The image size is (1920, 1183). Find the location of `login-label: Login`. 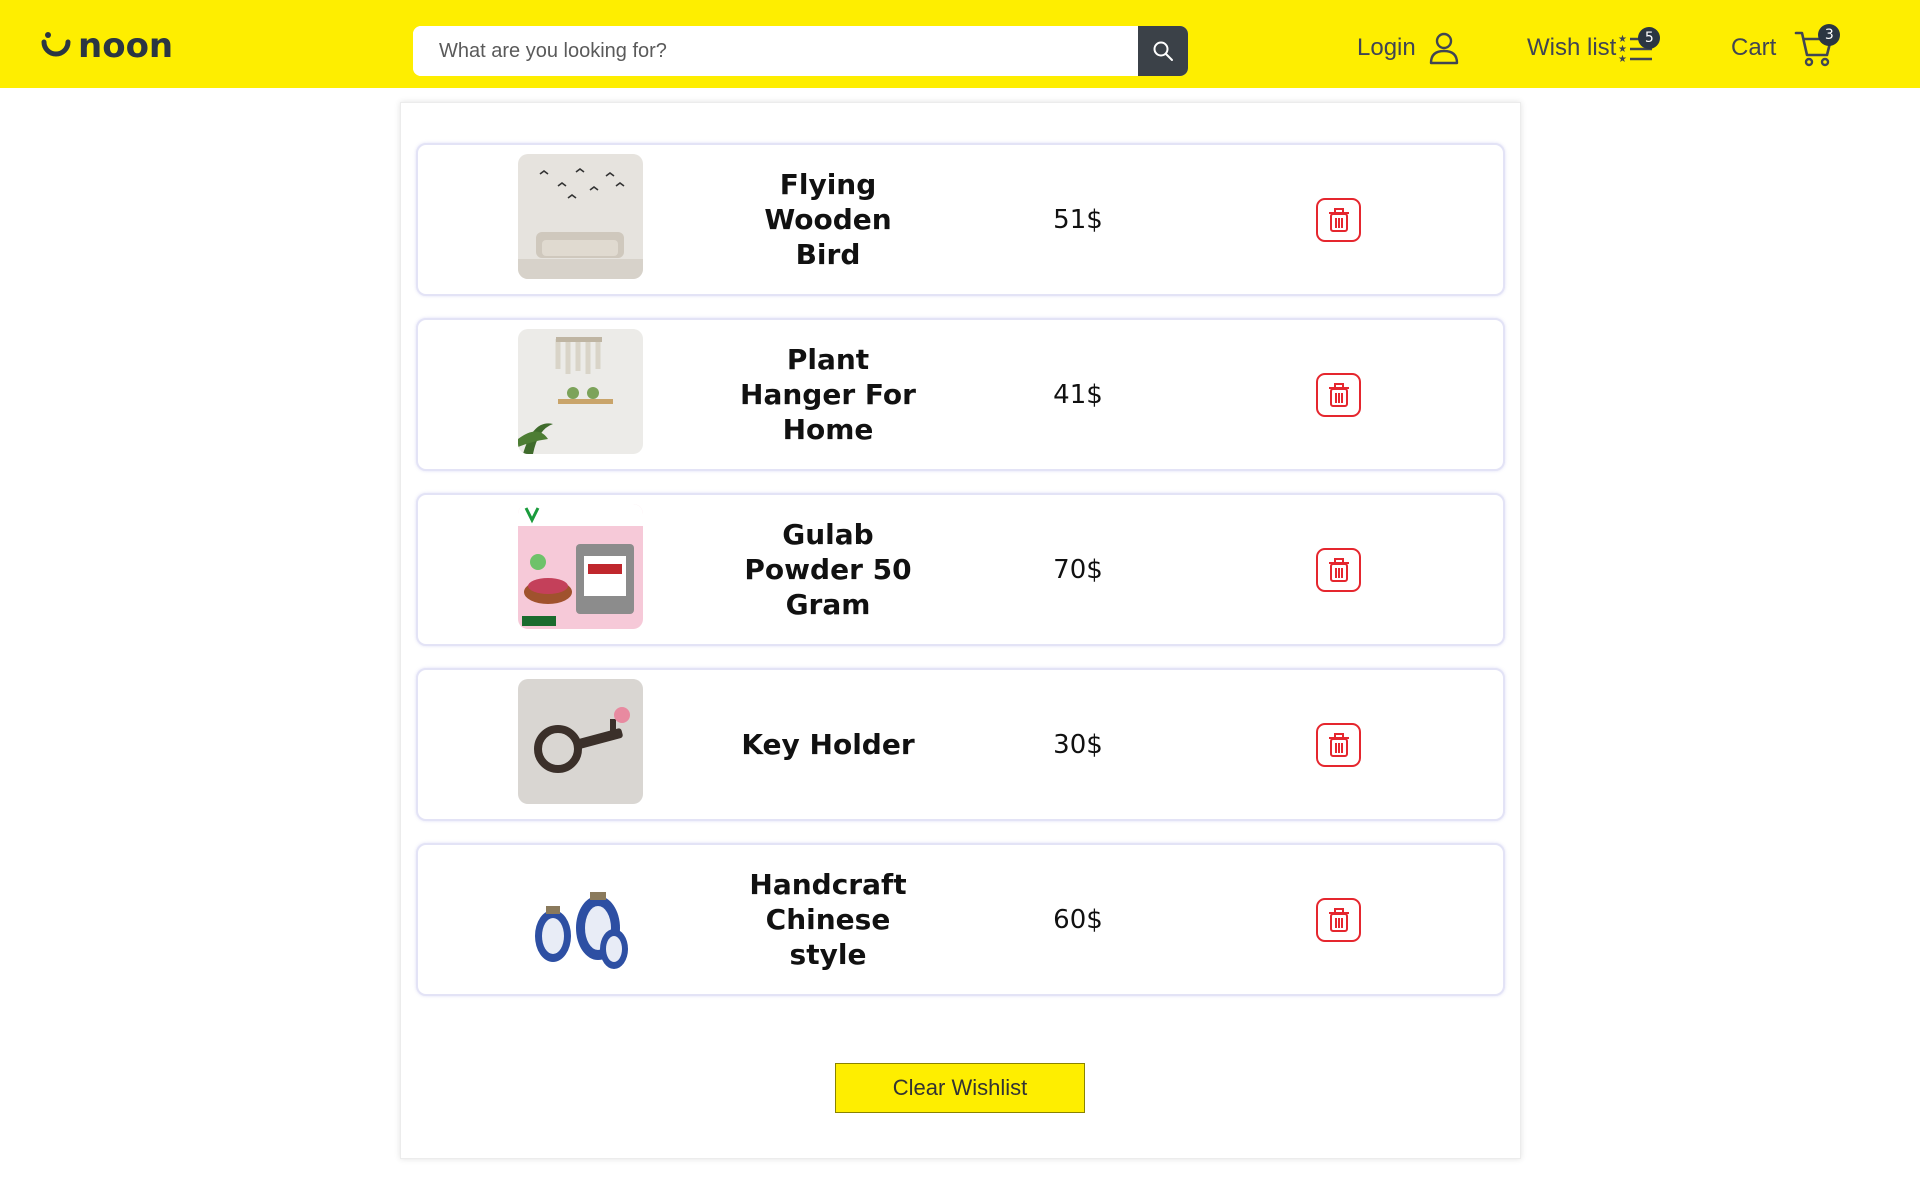

login-label: Login is located at coordinates (1386, 47).